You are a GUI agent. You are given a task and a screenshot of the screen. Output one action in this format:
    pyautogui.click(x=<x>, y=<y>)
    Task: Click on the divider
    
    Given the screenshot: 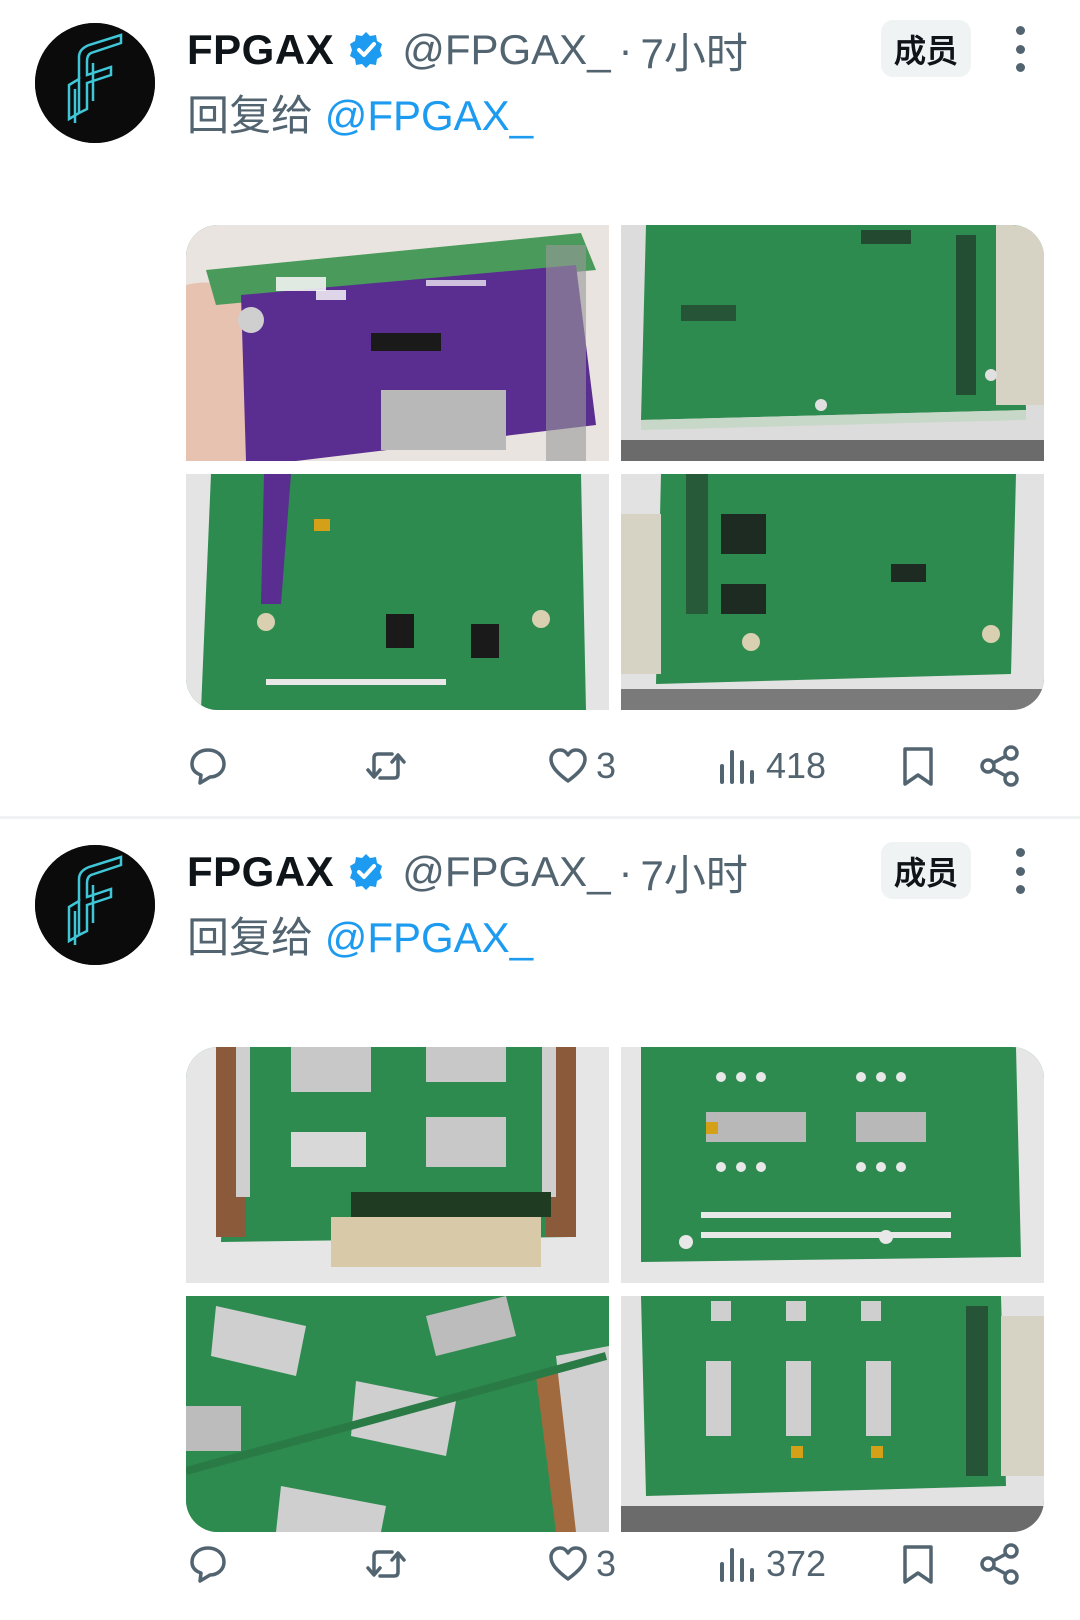 What is the action you would take?
    pyautogui.click(x=540, y=817)
    